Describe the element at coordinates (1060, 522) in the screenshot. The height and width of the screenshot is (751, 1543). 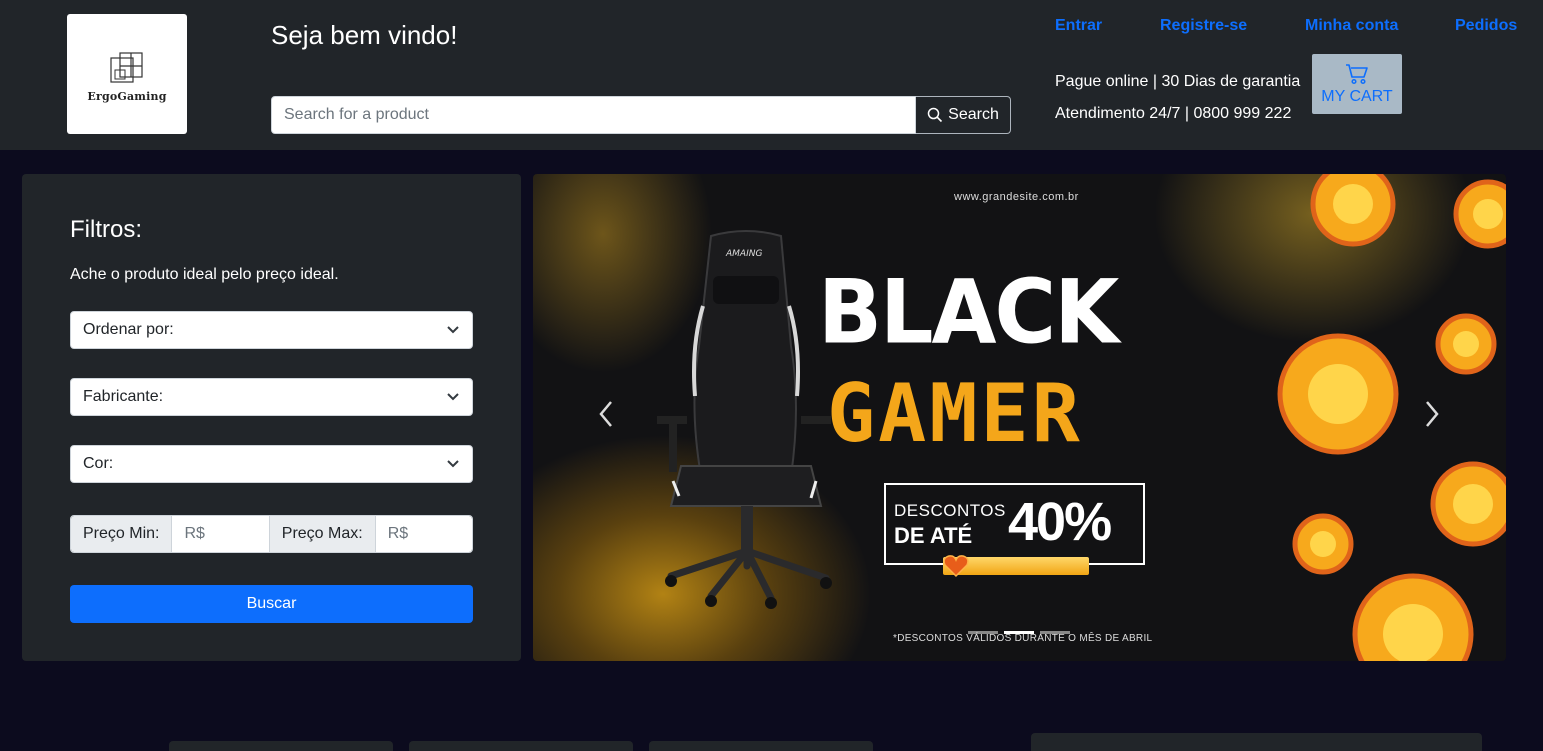
I see `discount-value: 40%` at that location.